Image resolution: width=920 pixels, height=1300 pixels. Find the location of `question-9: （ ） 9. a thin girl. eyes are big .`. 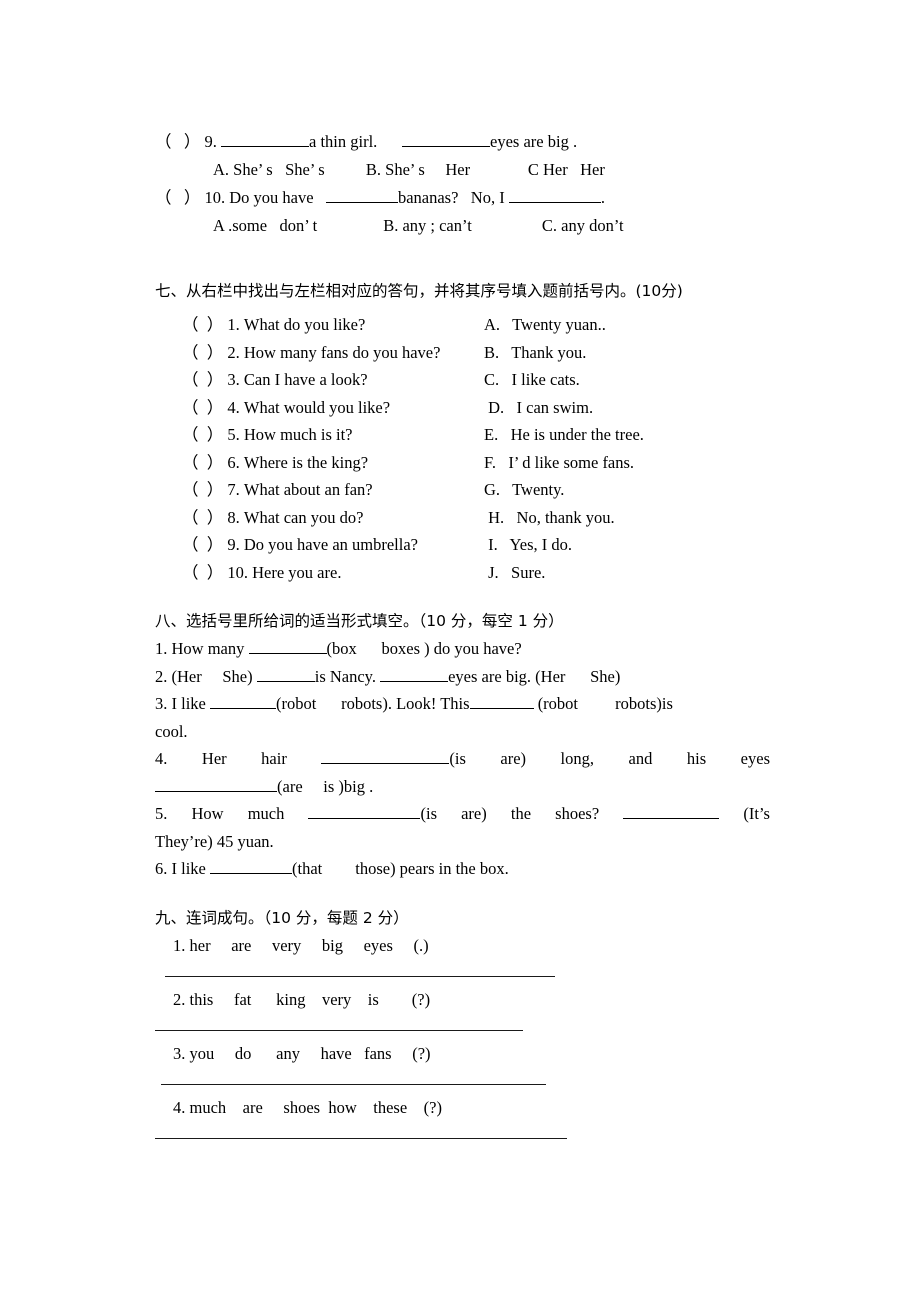

question-9: （ ） 9. a thin girl. eyes are big . is located at coordinates (462, 142).